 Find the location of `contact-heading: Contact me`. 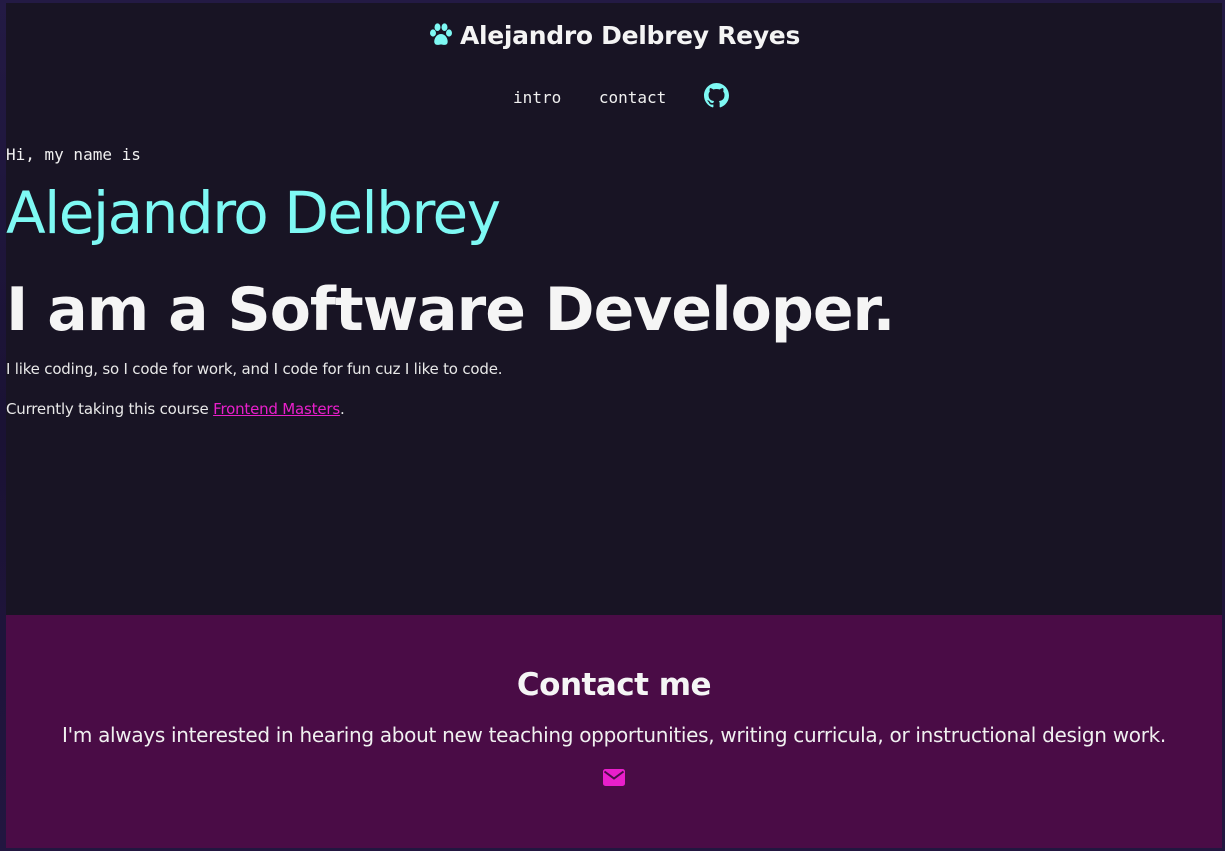

contact-heading: Contact me is located at coordinates (614, 685).